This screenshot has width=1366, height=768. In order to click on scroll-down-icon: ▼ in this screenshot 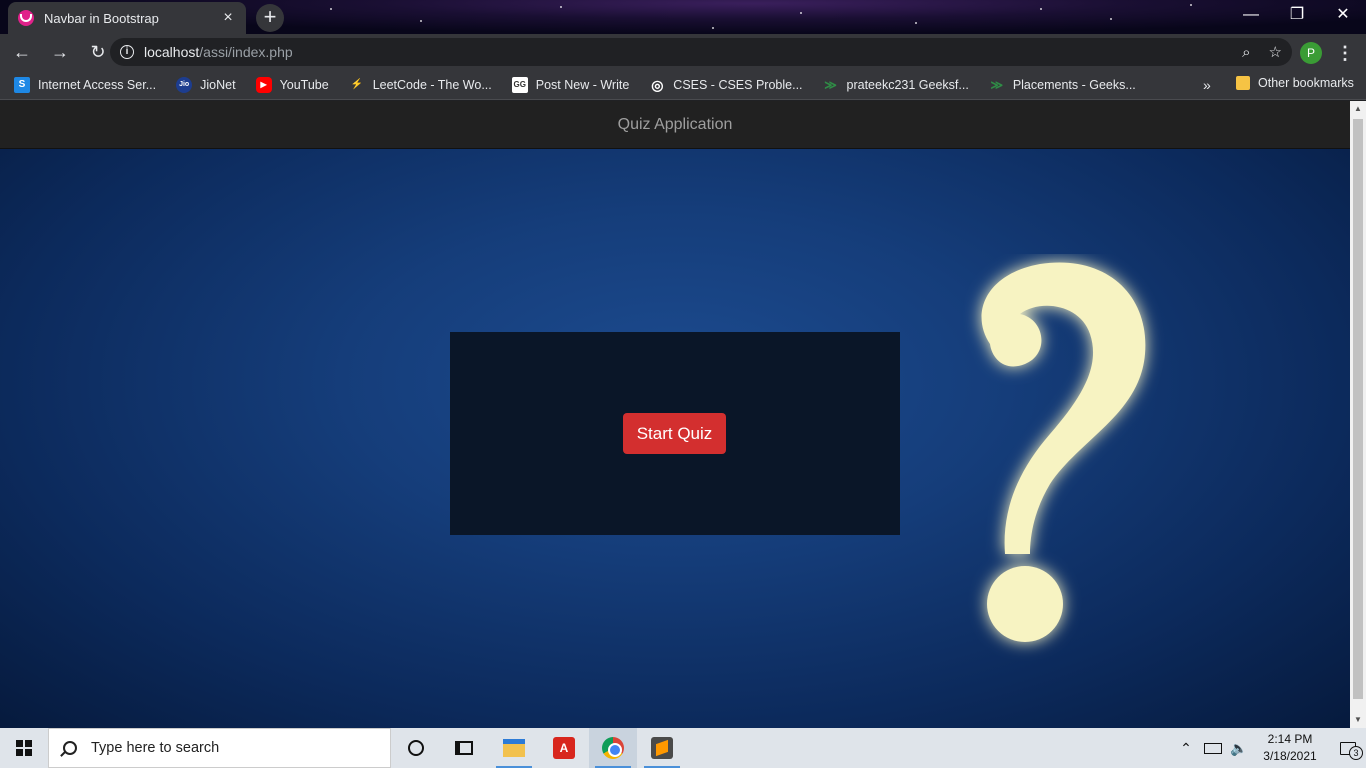, I will do `click(1358, 720)`.